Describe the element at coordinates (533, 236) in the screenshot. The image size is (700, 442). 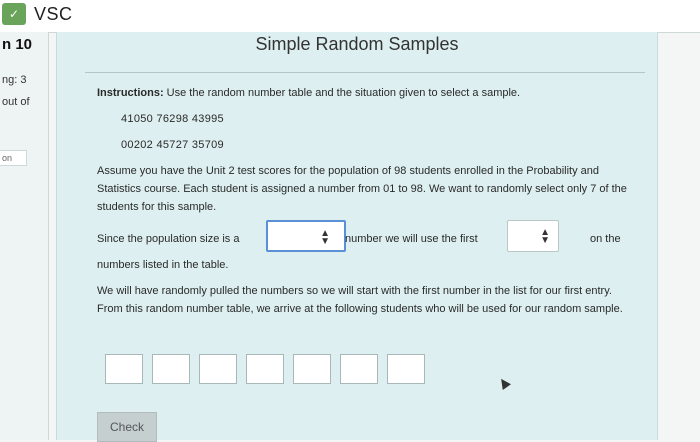
I see `digit-count-dropdown: ▲ ▼` at that location.